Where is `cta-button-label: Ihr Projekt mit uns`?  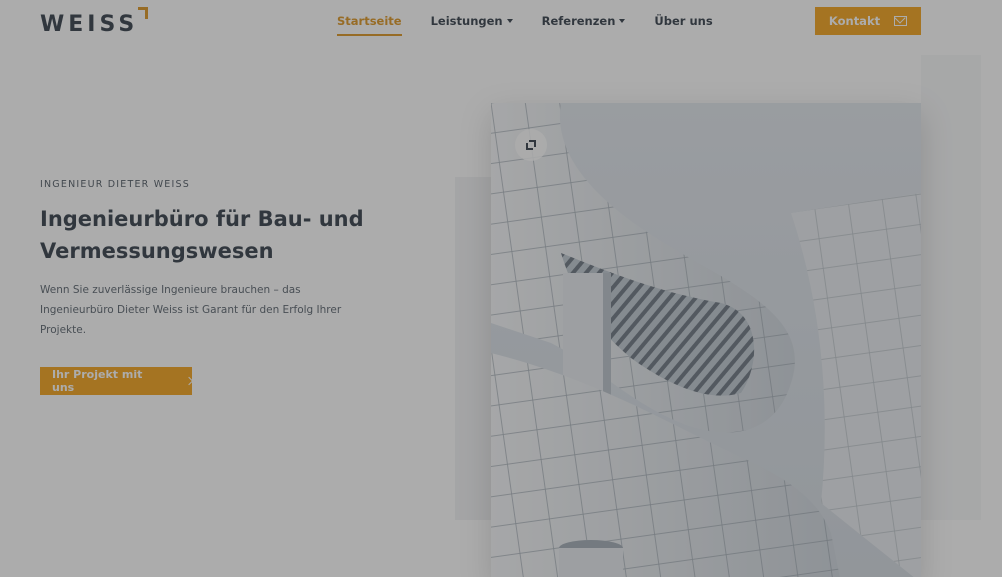 cta-button-label: Ihr Projekt mit uns is located at coordinates (97, 381).